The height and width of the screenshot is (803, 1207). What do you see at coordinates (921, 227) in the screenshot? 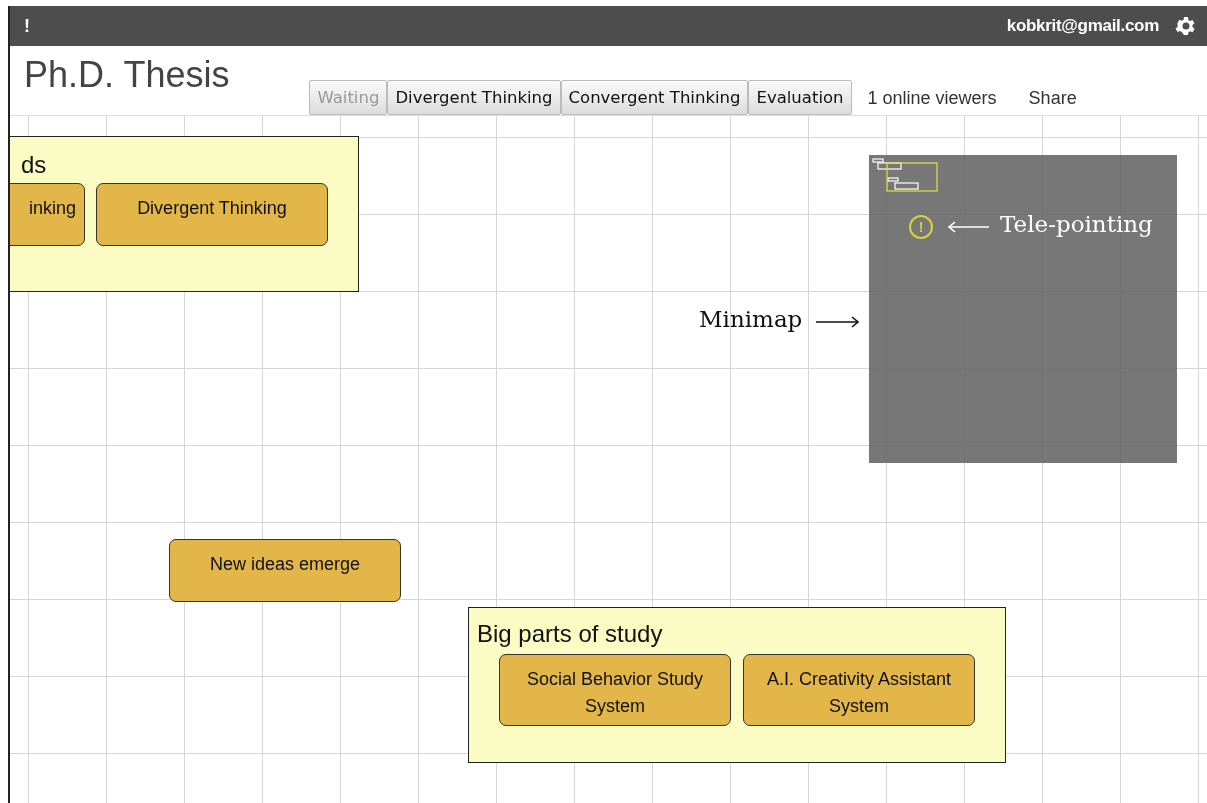
I see `tele-pointer: !` at bounding box center [921, 227].